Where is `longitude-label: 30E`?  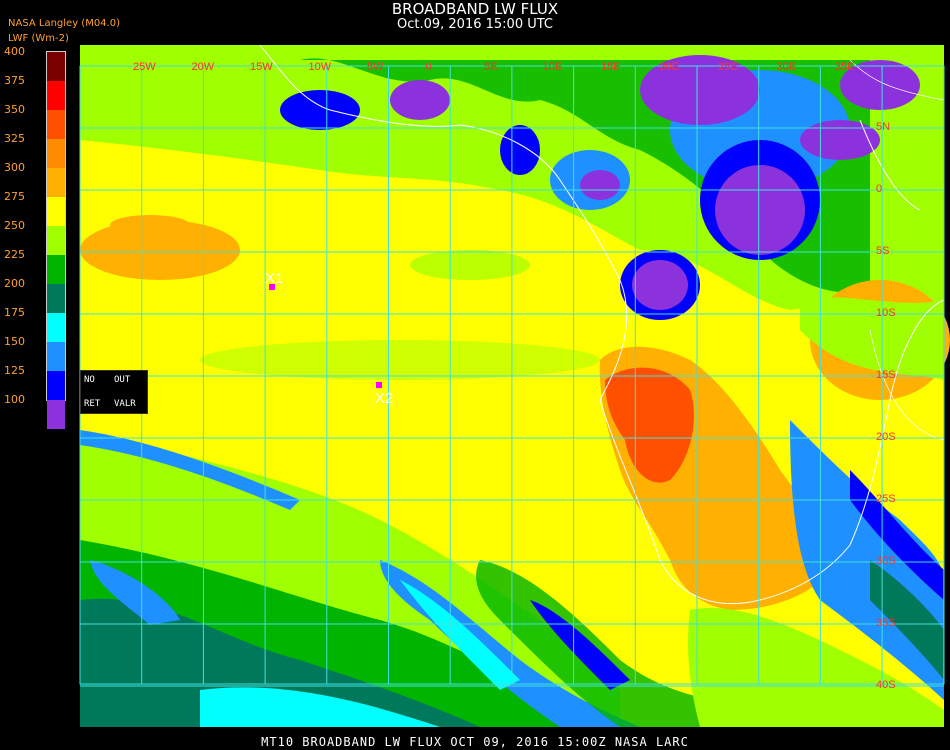 longitude-label: 30E is located at coordinates (787, 67).